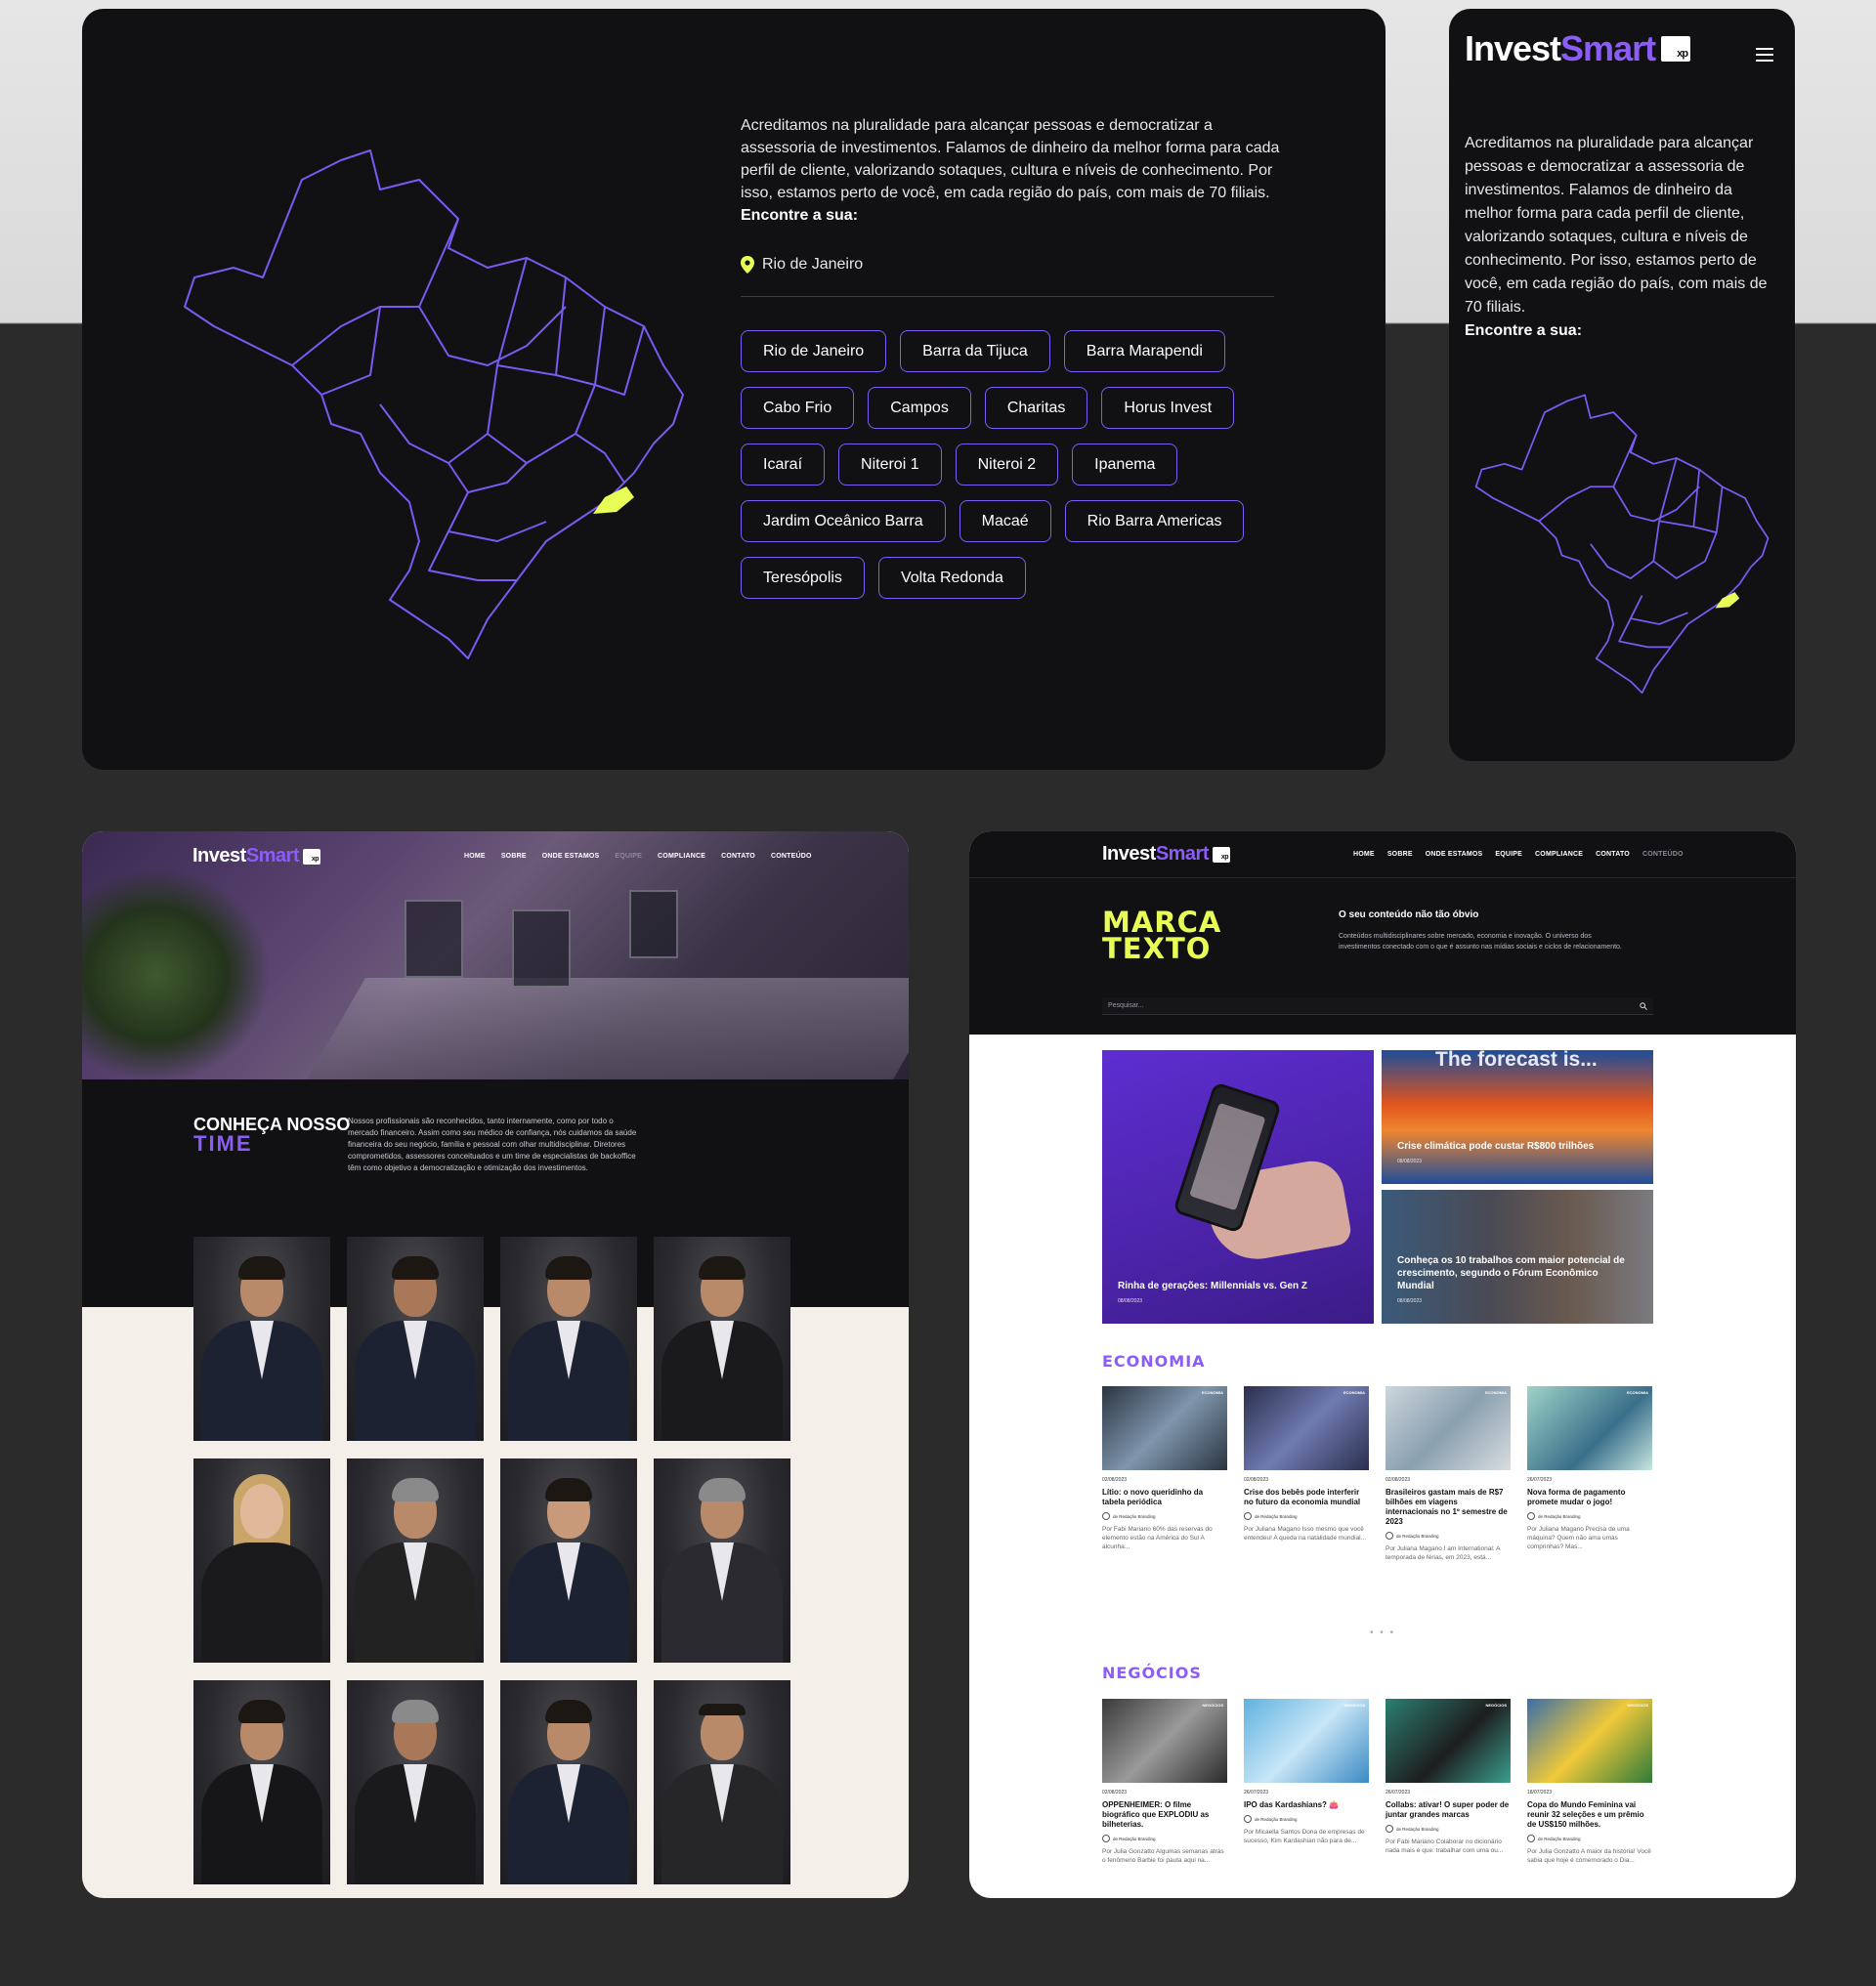 This screenshot has width=1876, height=1986. What do you see at coordinates (613, 500) in the screenshot?
I see `rio-de-janeiro-region` at bounding box center [613, 500].